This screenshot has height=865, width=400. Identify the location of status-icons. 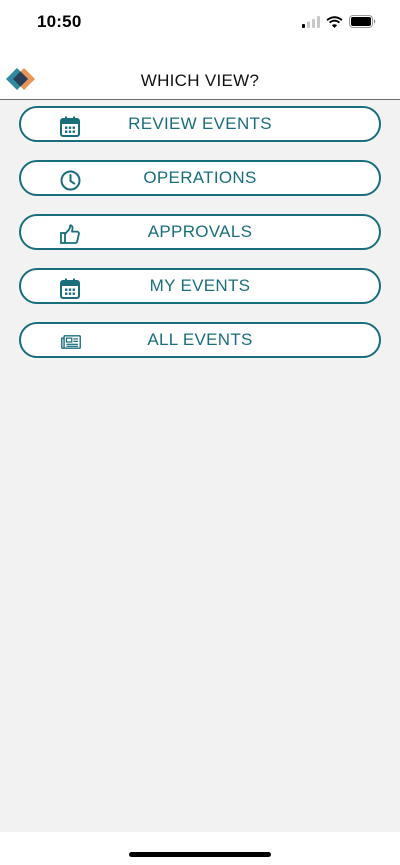
(339, 24).